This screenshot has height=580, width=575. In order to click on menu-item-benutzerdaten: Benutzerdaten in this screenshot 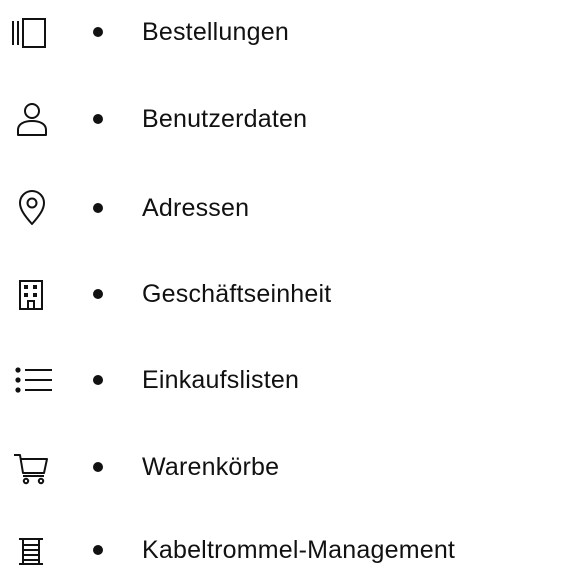, I will do `click(287, 119)`.